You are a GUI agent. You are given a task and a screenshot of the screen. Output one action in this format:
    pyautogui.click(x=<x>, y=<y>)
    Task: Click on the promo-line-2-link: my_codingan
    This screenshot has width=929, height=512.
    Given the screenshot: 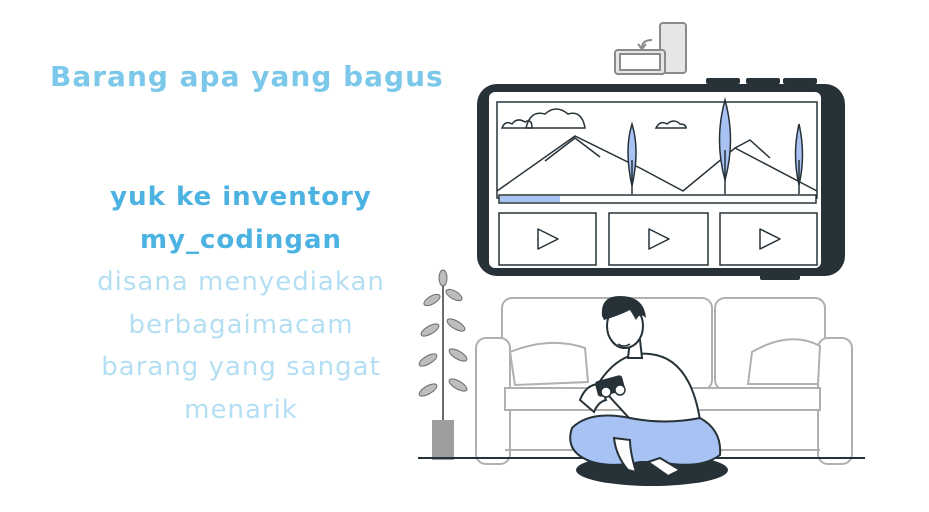 What is the action you would take?
    pyautogui.click(x=241, y=240)
    